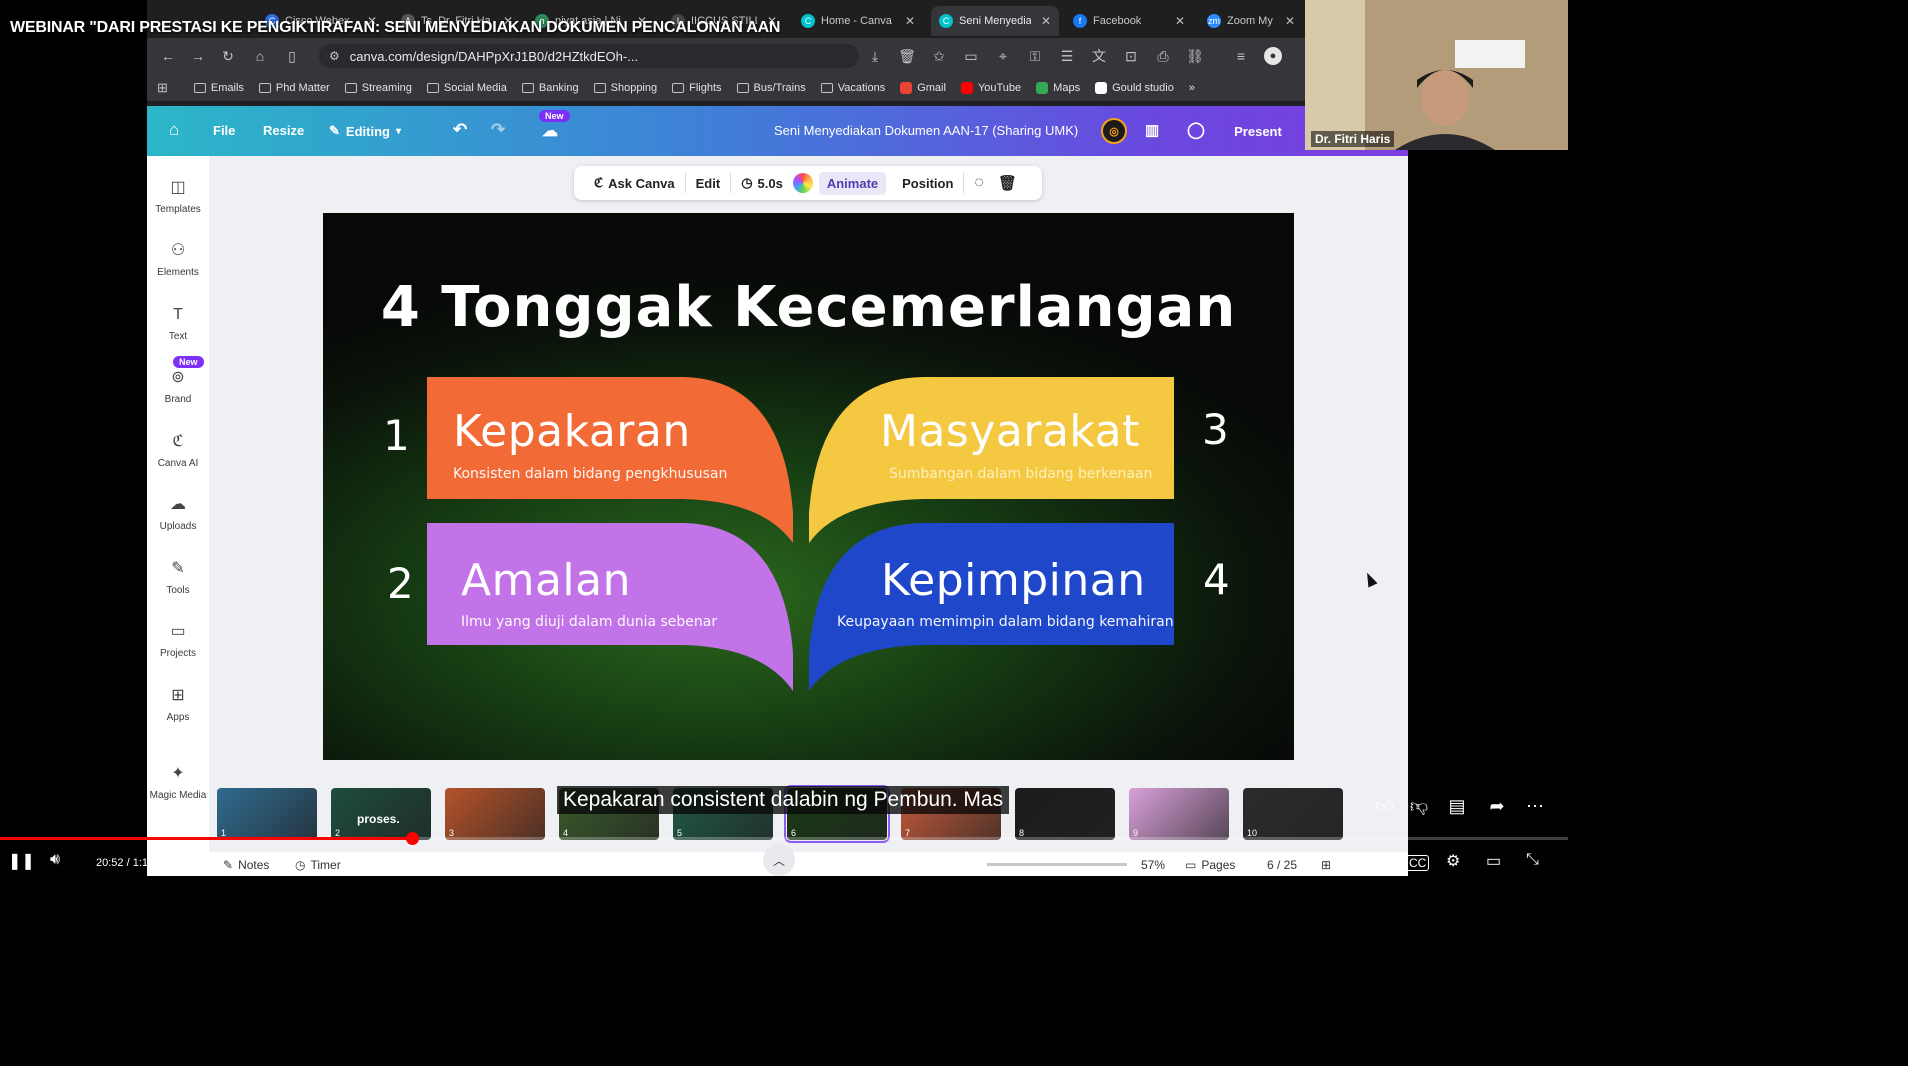 Image resolution: width=1908 pixels, height=1066 pixels. What do you see at coordinates (858, 21) in the screenshot?
I see `browser-tab: C Home - Canva ✕` at bounding box center [858, 21].